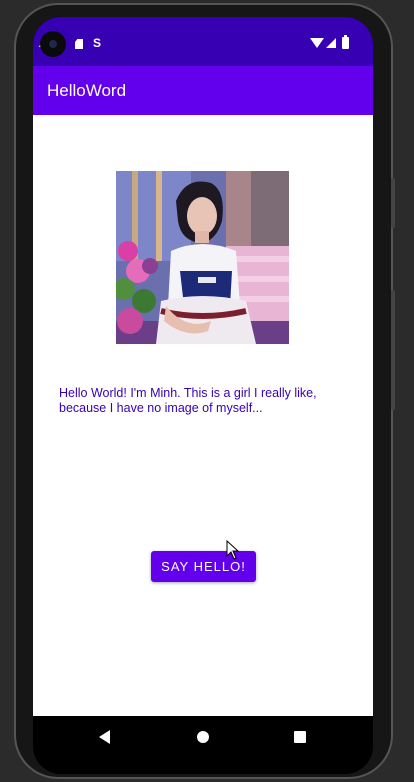 This screenshot has width=414, height=782. I want to click on status-bar: 4 S, so click(203, 41).